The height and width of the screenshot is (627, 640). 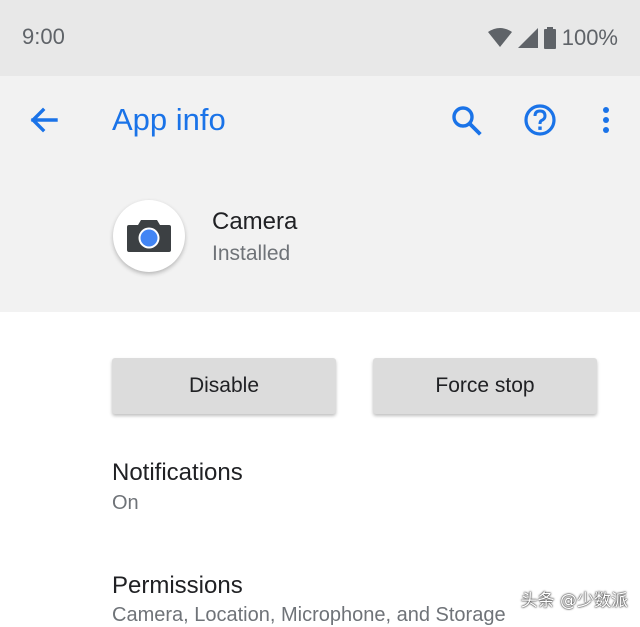 I want to click on camera-icon, so click(x=149, y=236).